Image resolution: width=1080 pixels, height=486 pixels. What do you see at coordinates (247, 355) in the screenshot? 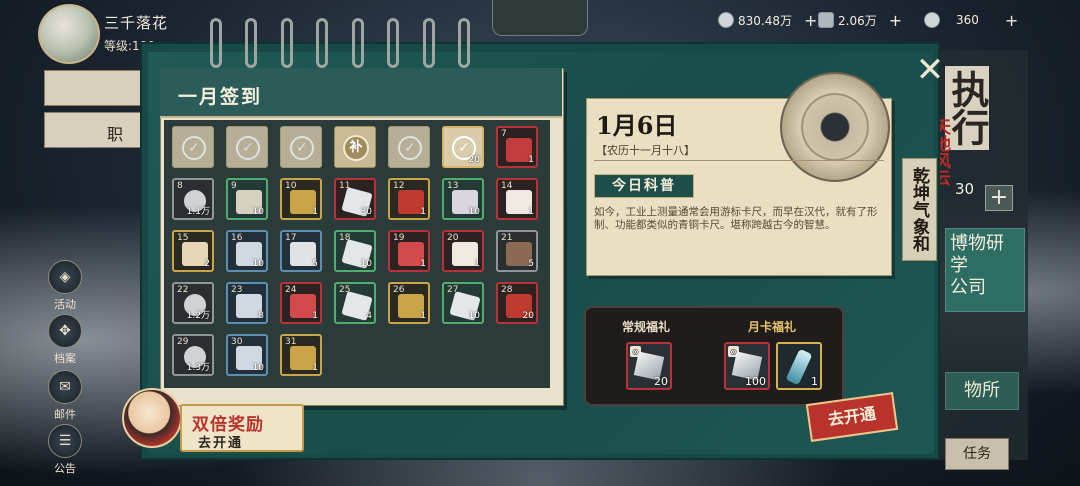
I see `calendar-day-30: 30 10` at bounding box center [247, 355].